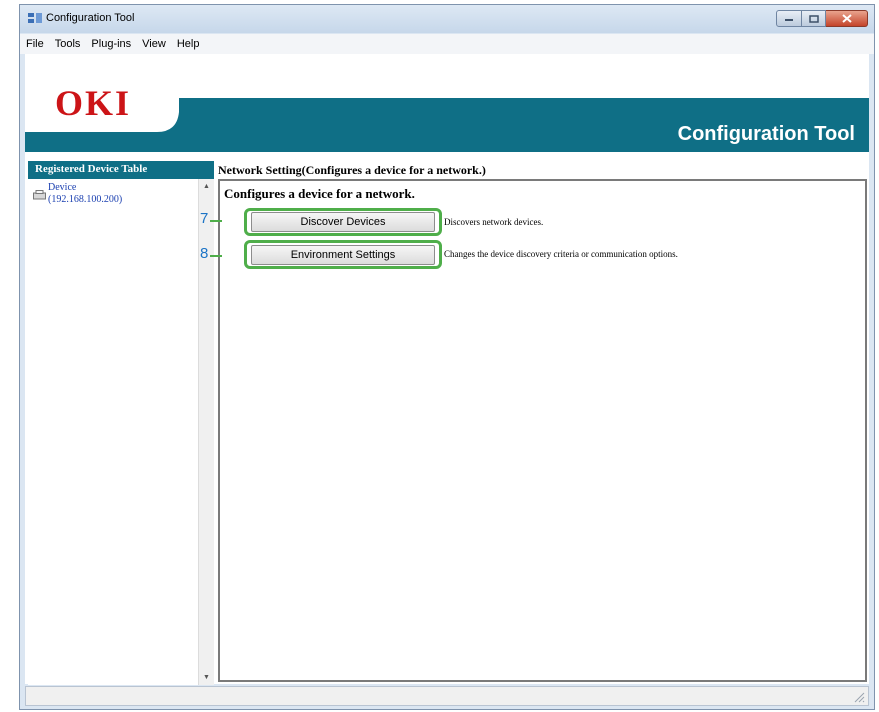 The height and width of the screenshot is (712, 879). I want to click on close-icon, so click(846, 18).